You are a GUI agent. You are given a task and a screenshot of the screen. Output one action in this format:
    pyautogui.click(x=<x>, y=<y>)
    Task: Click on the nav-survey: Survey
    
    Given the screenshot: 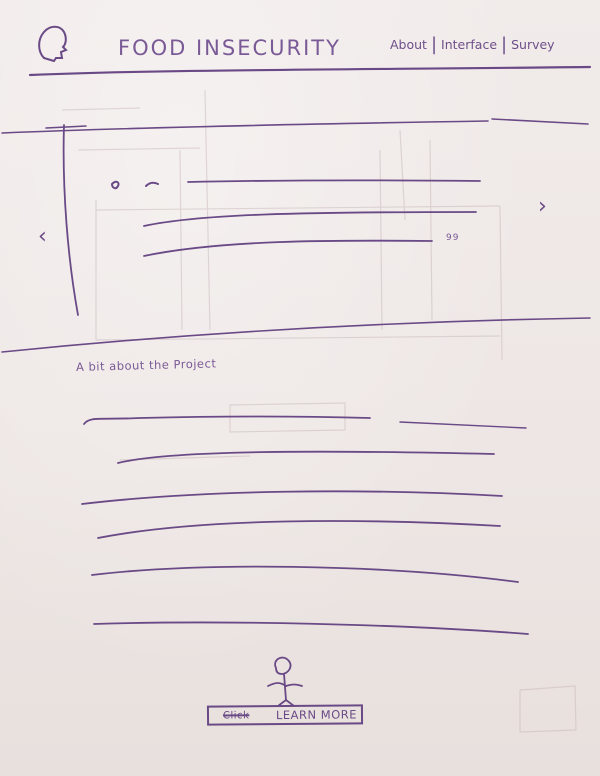 What is the action you would take?
    pyautogui.click(x=532, y=44)
    